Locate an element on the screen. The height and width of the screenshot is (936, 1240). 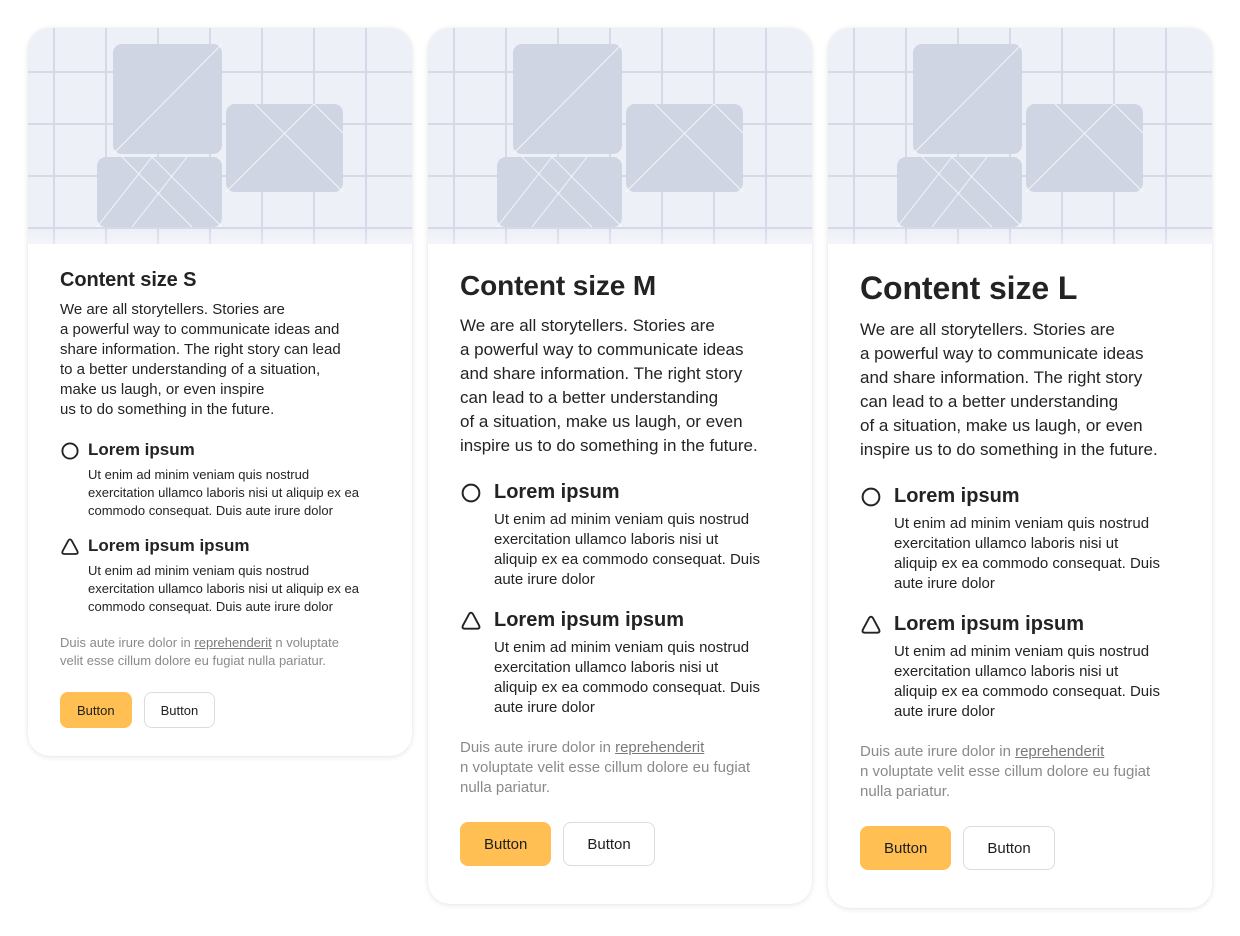
card-title: Content size S is located at coordinates (128, 280).